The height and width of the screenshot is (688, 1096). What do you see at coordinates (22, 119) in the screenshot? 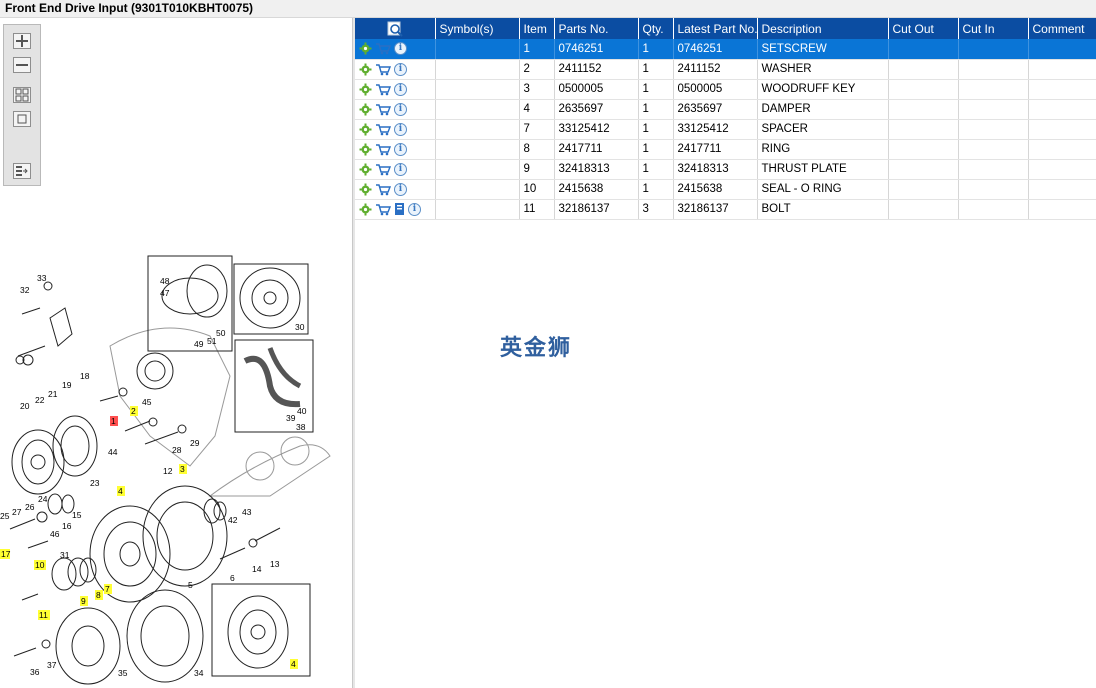
I see `actual-size-button` at bounding box center [22, 119].